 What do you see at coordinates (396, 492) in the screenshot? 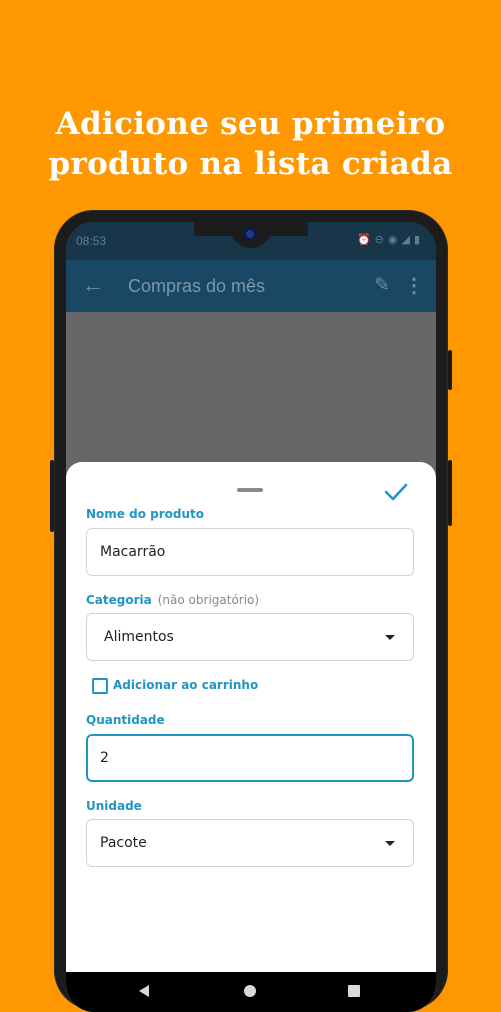
I see `check-icon` at bounding box center [396, 492].